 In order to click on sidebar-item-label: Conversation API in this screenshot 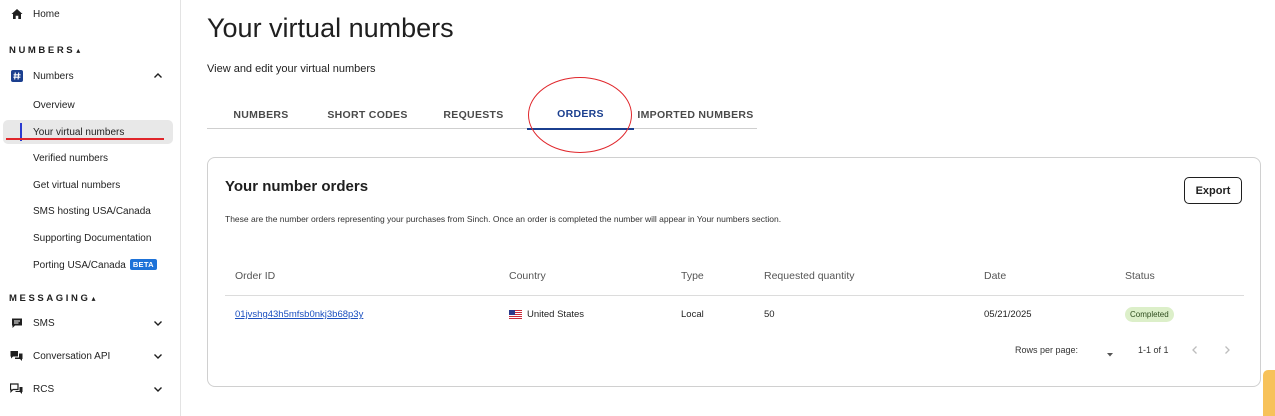, I will do `click(72, 356)`.